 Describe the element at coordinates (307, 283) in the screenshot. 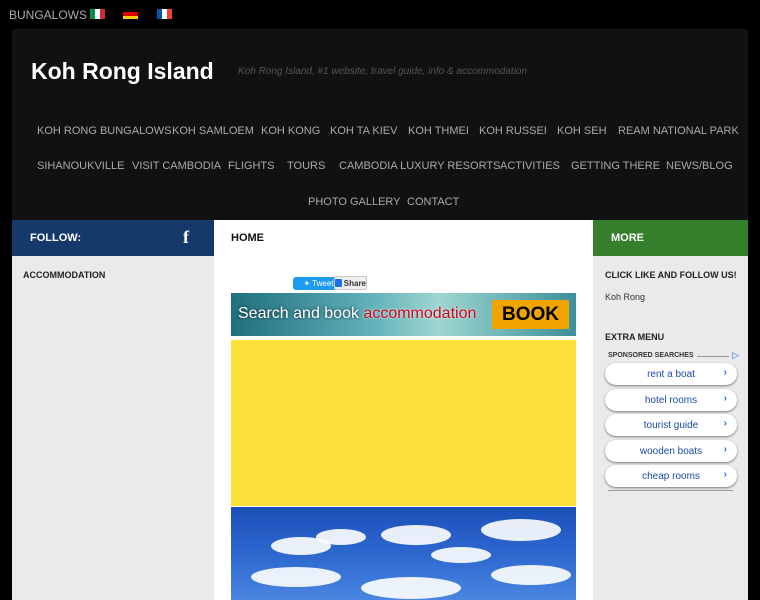

I see `twitter-bird-icon: ✦` at that location.